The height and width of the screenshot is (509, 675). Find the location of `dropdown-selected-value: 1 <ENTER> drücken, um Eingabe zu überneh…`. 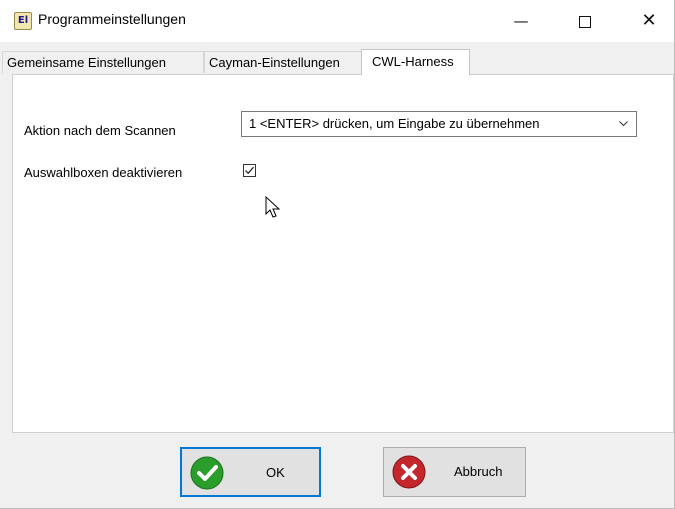

dropdown-selected-value: 1 <ENTER> drücken, um Eingabe zu überneh… is located at coordinates (394, 123).